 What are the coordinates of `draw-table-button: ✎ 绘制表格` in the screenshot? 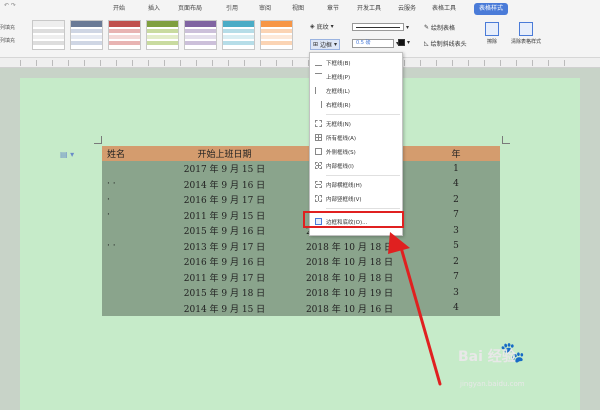 It's located at (439, 27).